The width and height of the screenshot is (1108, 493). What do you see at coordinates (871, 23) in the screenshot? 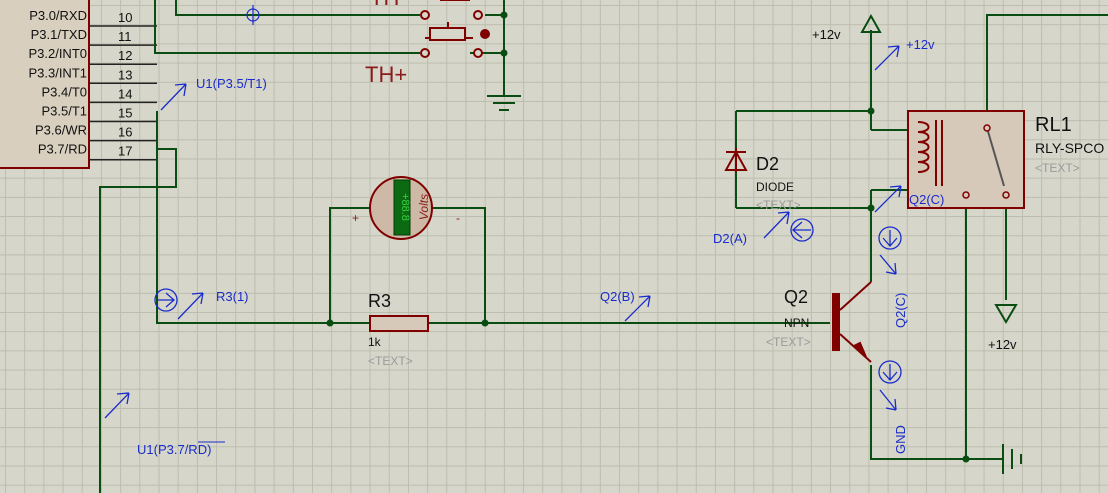
I see `power-terminal-top` at bounding box center [871, 23].